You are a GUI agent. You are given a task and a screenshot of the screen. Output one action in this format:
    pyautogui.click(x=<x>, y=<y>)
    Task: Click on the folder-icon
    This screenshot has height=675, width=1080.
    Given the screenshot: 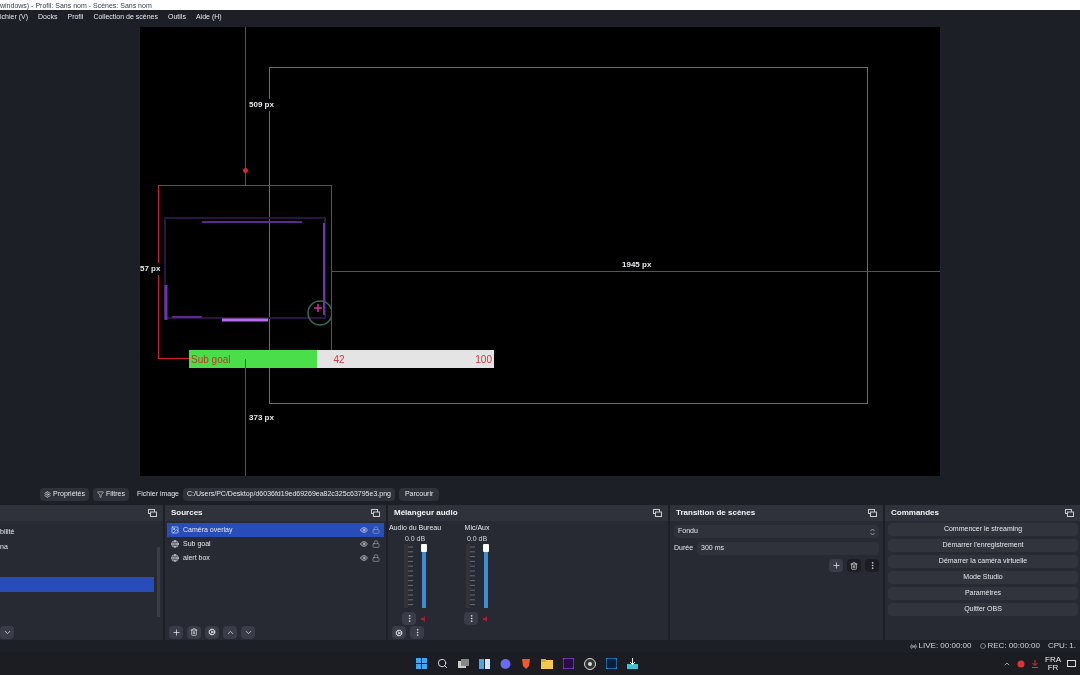 What is the action you would take?
    pyautogui.click(x=546, y=663)
    